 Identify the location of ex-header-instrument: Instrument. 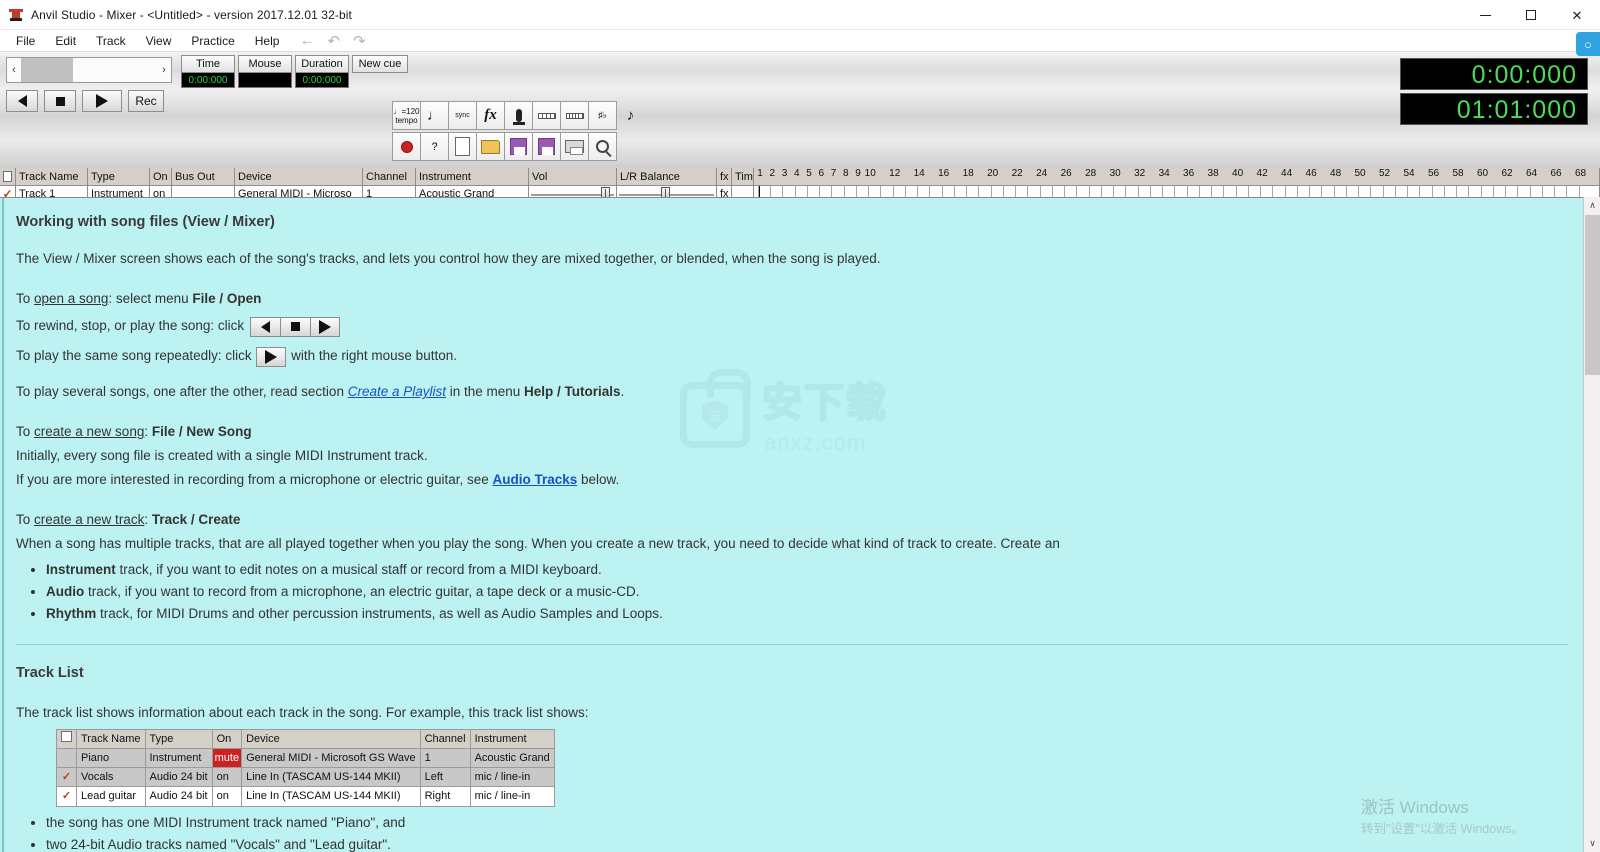
(512, 738).